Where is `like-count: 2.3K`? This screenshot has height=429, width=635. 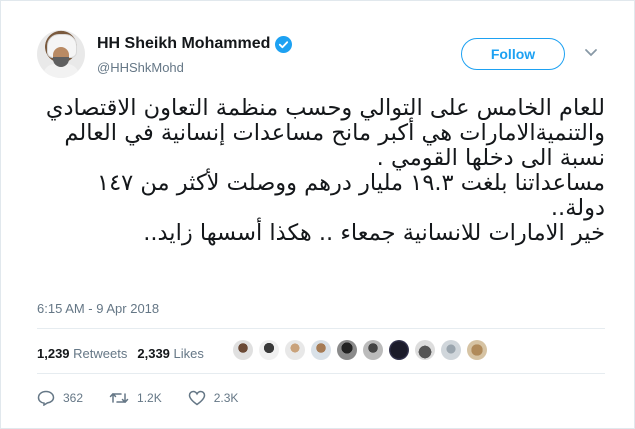 like-count: 2.3K is located at coordinates (226, 398).